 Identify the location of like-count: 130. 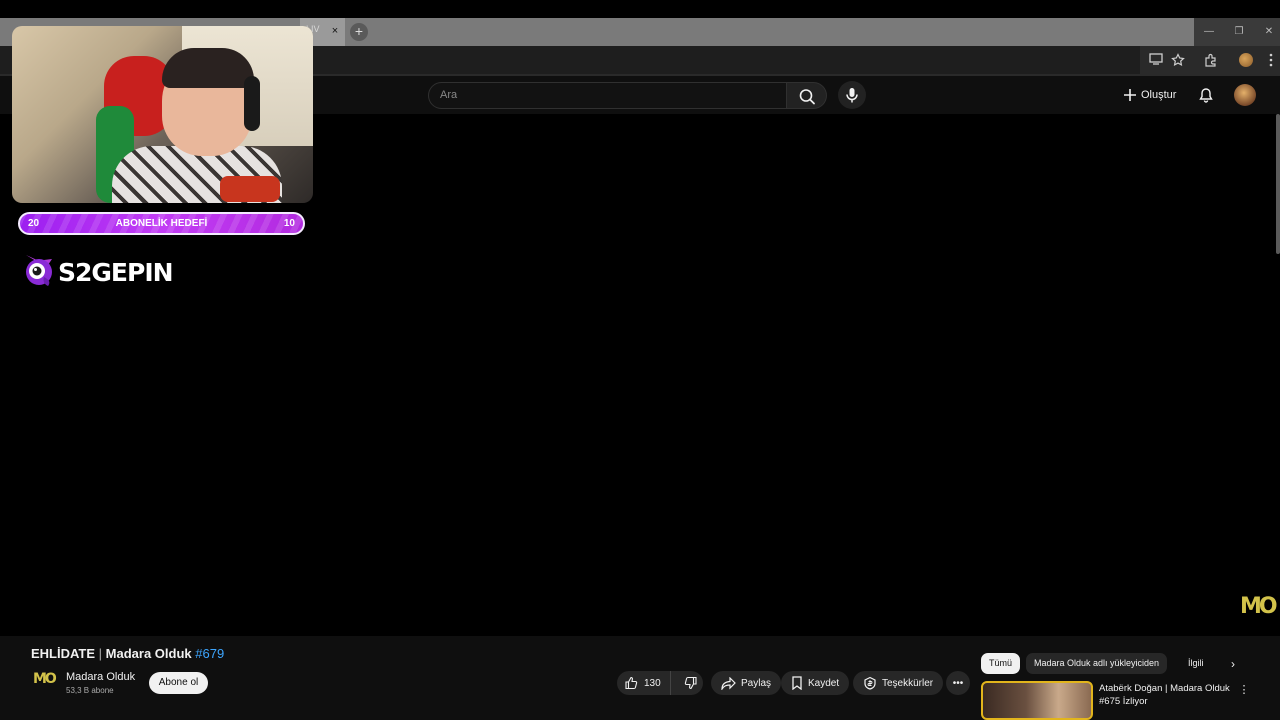
(652, 683).